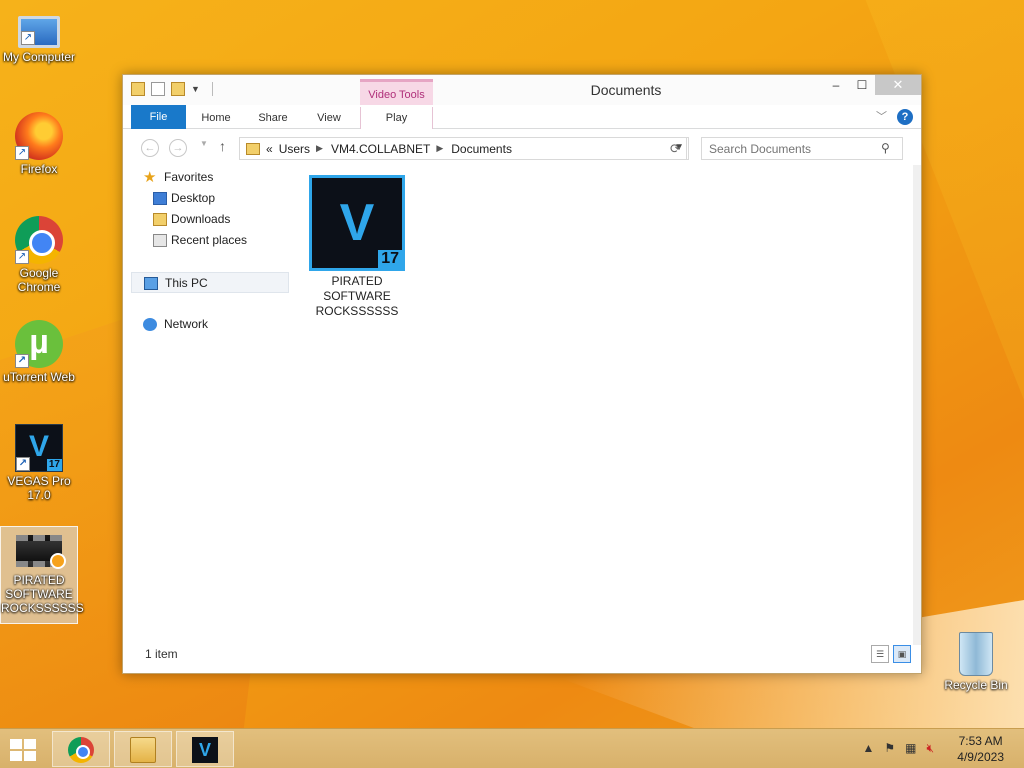 Image resolution: width=1024 pixels, height=768 pixels. What do you see at coordinates (396, 92) in the screenshot?
I see `video-tools-context-tab: Video Tools` at bounding box center [396, 92].